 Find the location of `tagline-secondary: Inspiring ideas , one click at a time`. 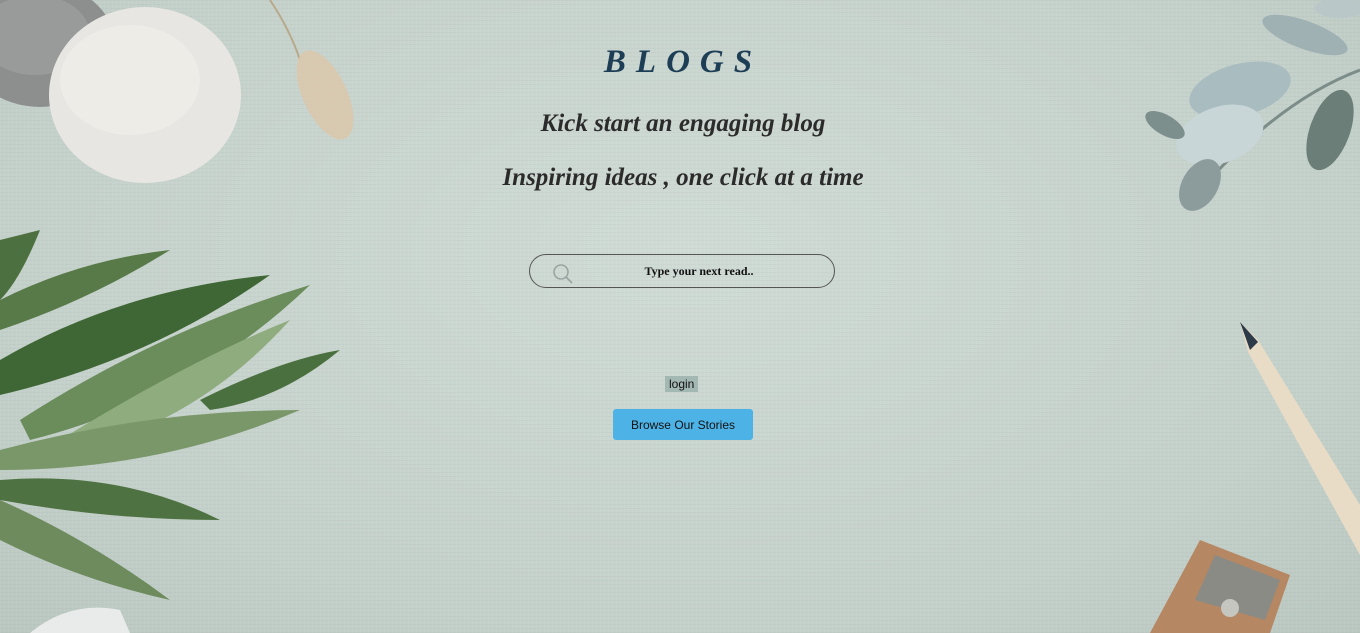

tagline-secondary: Inspiring ideas , one click at a time is located at coordinates (683, 177).